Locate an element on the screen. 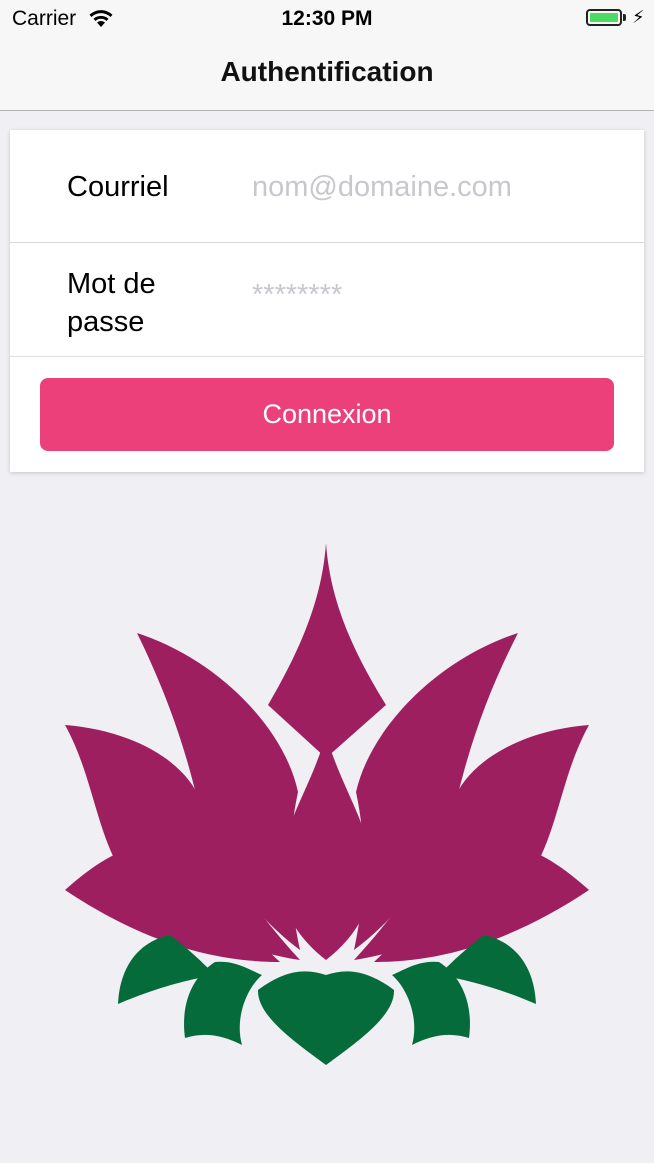 This screenshot has height=1163, width=654. navigation-bar: Authentification is located at coordinates (327, 75).